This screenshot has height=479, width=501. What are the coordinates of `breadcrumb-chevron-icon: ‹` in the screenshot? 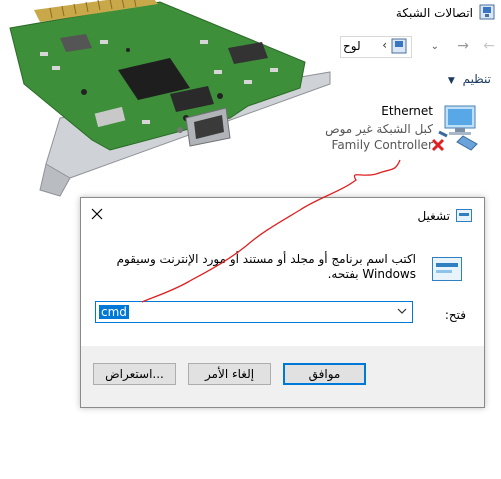 It's located at (384, 45).